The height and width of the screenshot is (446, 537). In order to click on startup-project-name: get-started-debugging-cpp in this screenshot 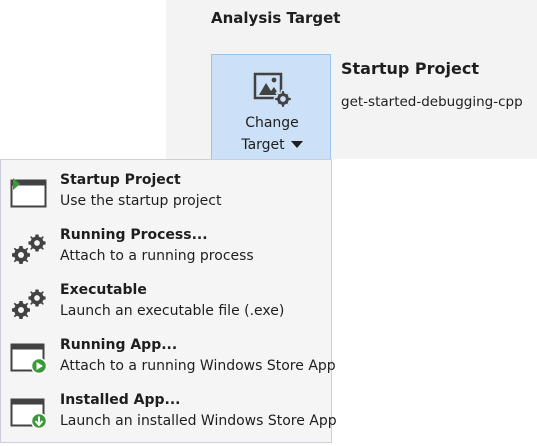, I will do `click(432, 102)`.